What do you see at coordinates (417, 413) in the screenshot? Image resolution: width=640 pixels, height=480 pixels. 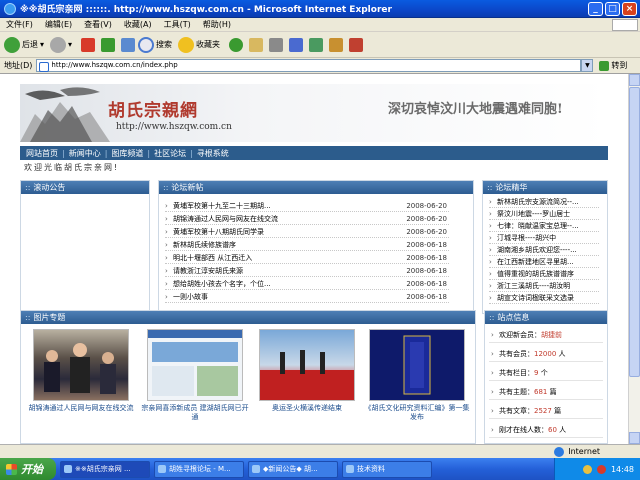 I see `photo-caption: 《胡氏文化研究资料汇编》第一集发布` at bounding box center [417, 413].